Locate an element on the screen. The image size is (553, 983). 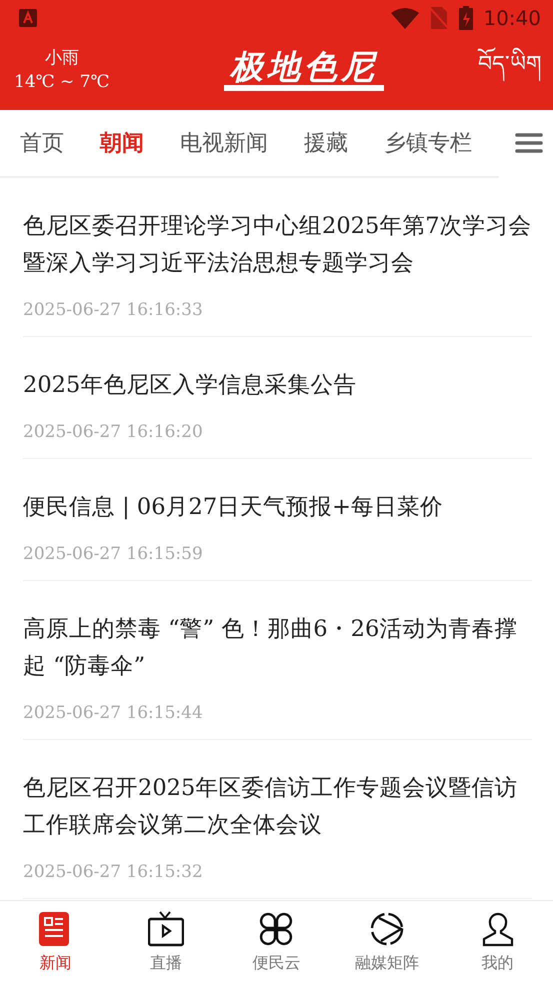
battery-icon is located at coordinates (466, 18).